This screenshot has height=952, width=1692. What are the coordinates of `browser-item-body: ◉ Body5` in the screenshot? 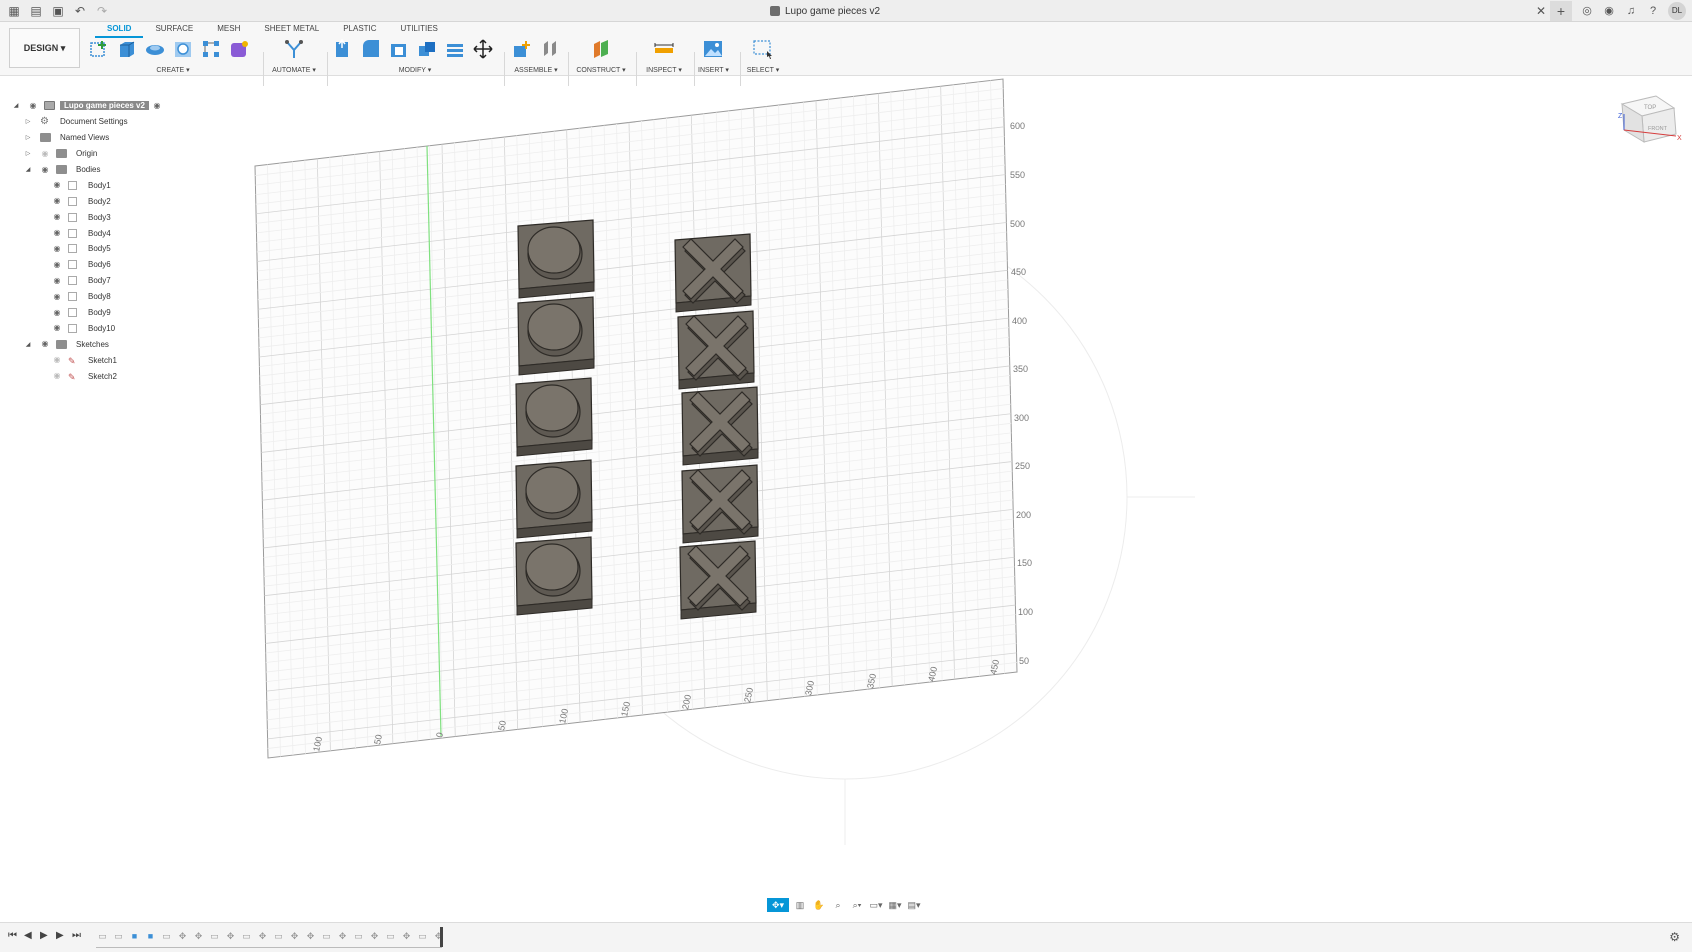 It's located at (120, 249).